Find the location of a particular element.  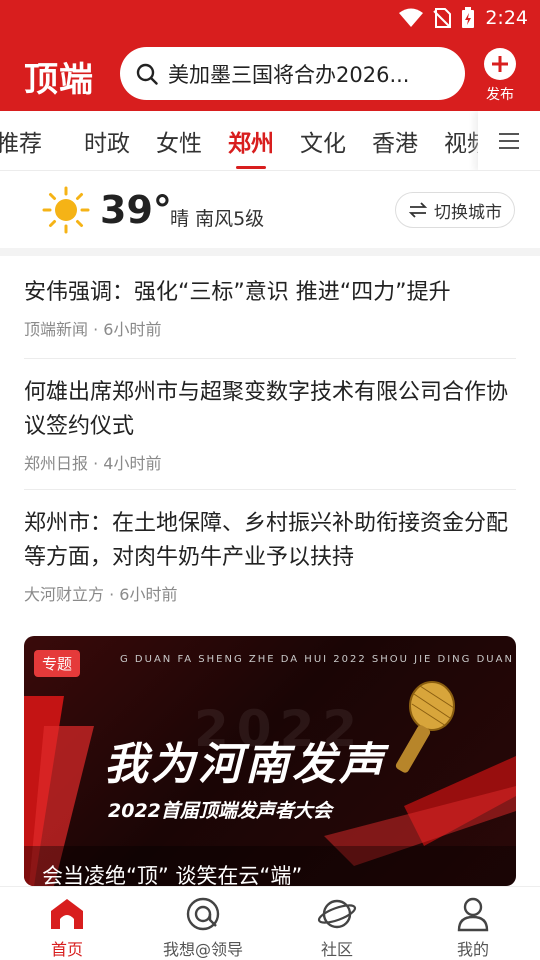

app-header: 2:24 顶端 美加墨三国将合办2026... 发布 is located at coordinates (270, 55).